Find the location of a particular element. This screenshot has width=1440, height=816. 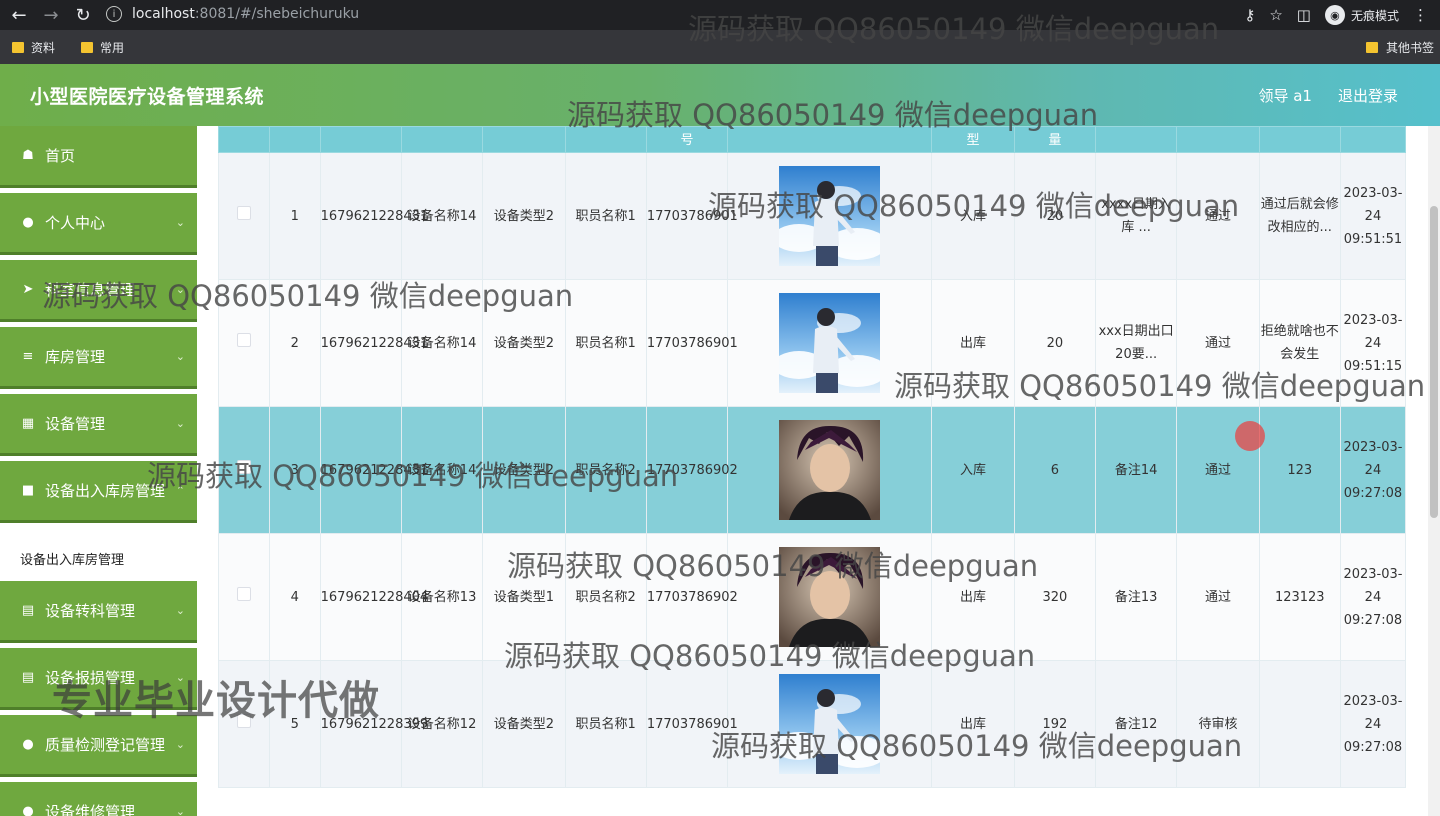

sidebar-item-quality: ● 质量检测登记管理 ⌄ is located at coordinates (98, 746).